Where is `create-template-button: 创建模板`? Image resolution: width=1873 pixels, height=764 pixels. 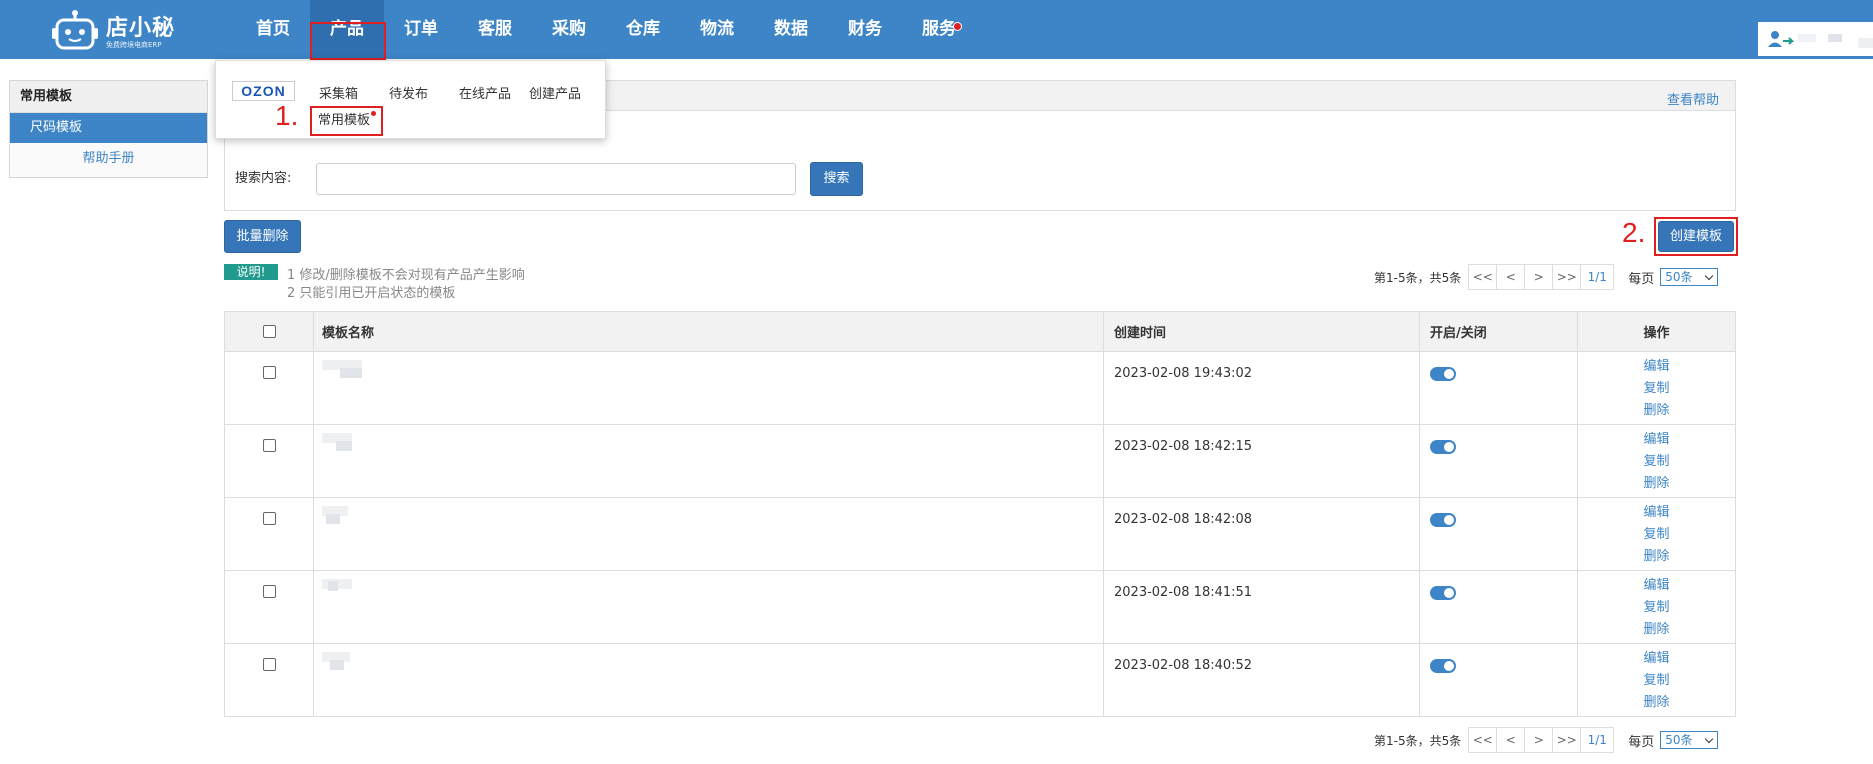
create-template-button: 创建模板 is located at coordinates (1696, 236).